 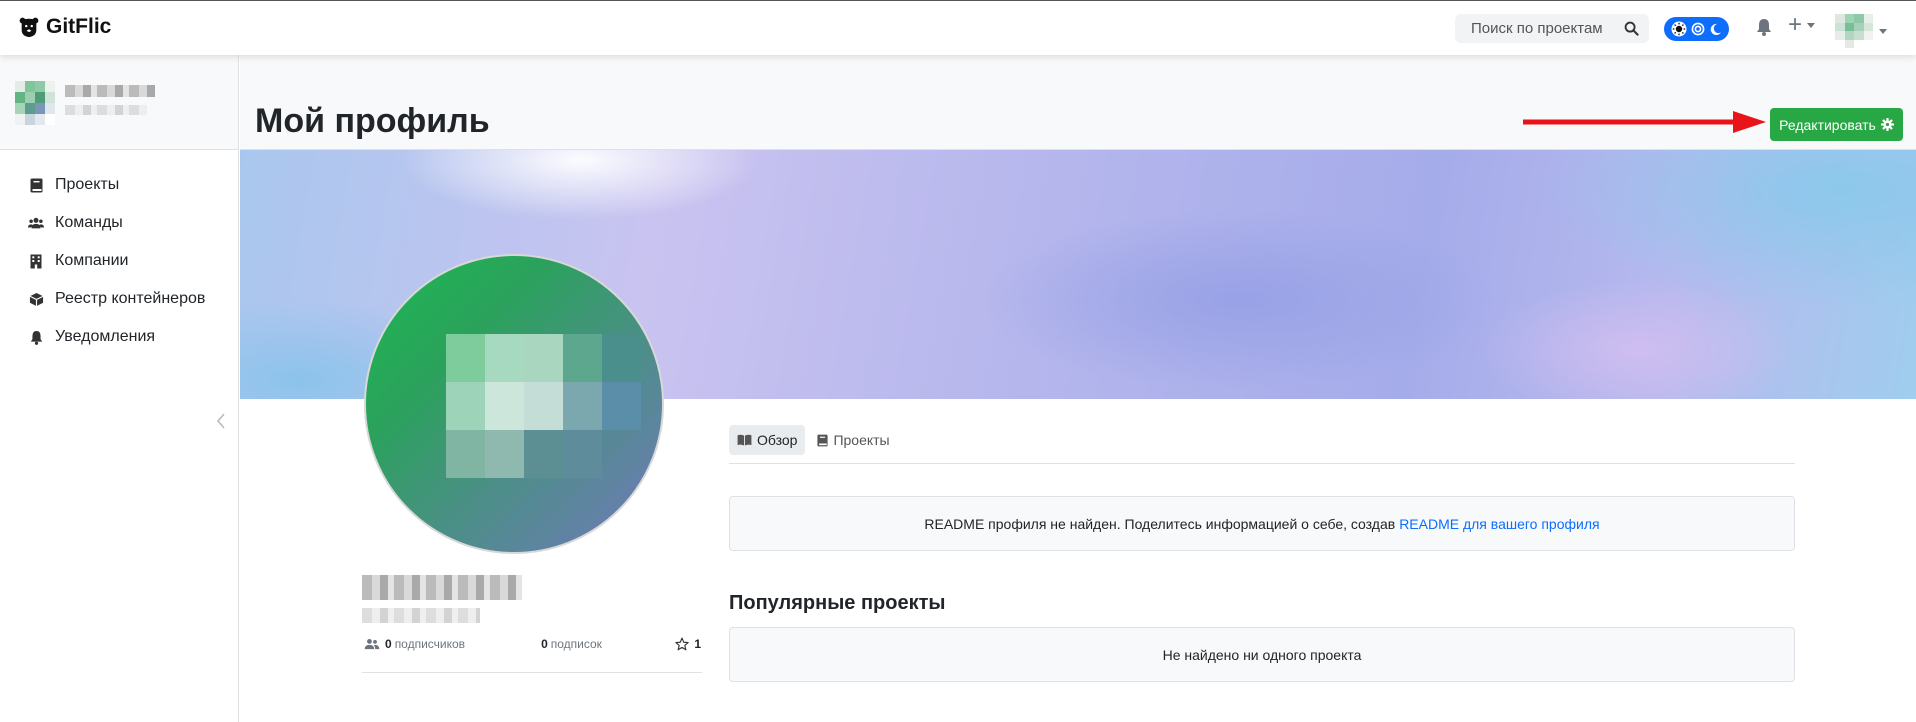 I want to click on sidebar-item-label: Уведомления, so click(x=105, y=336).